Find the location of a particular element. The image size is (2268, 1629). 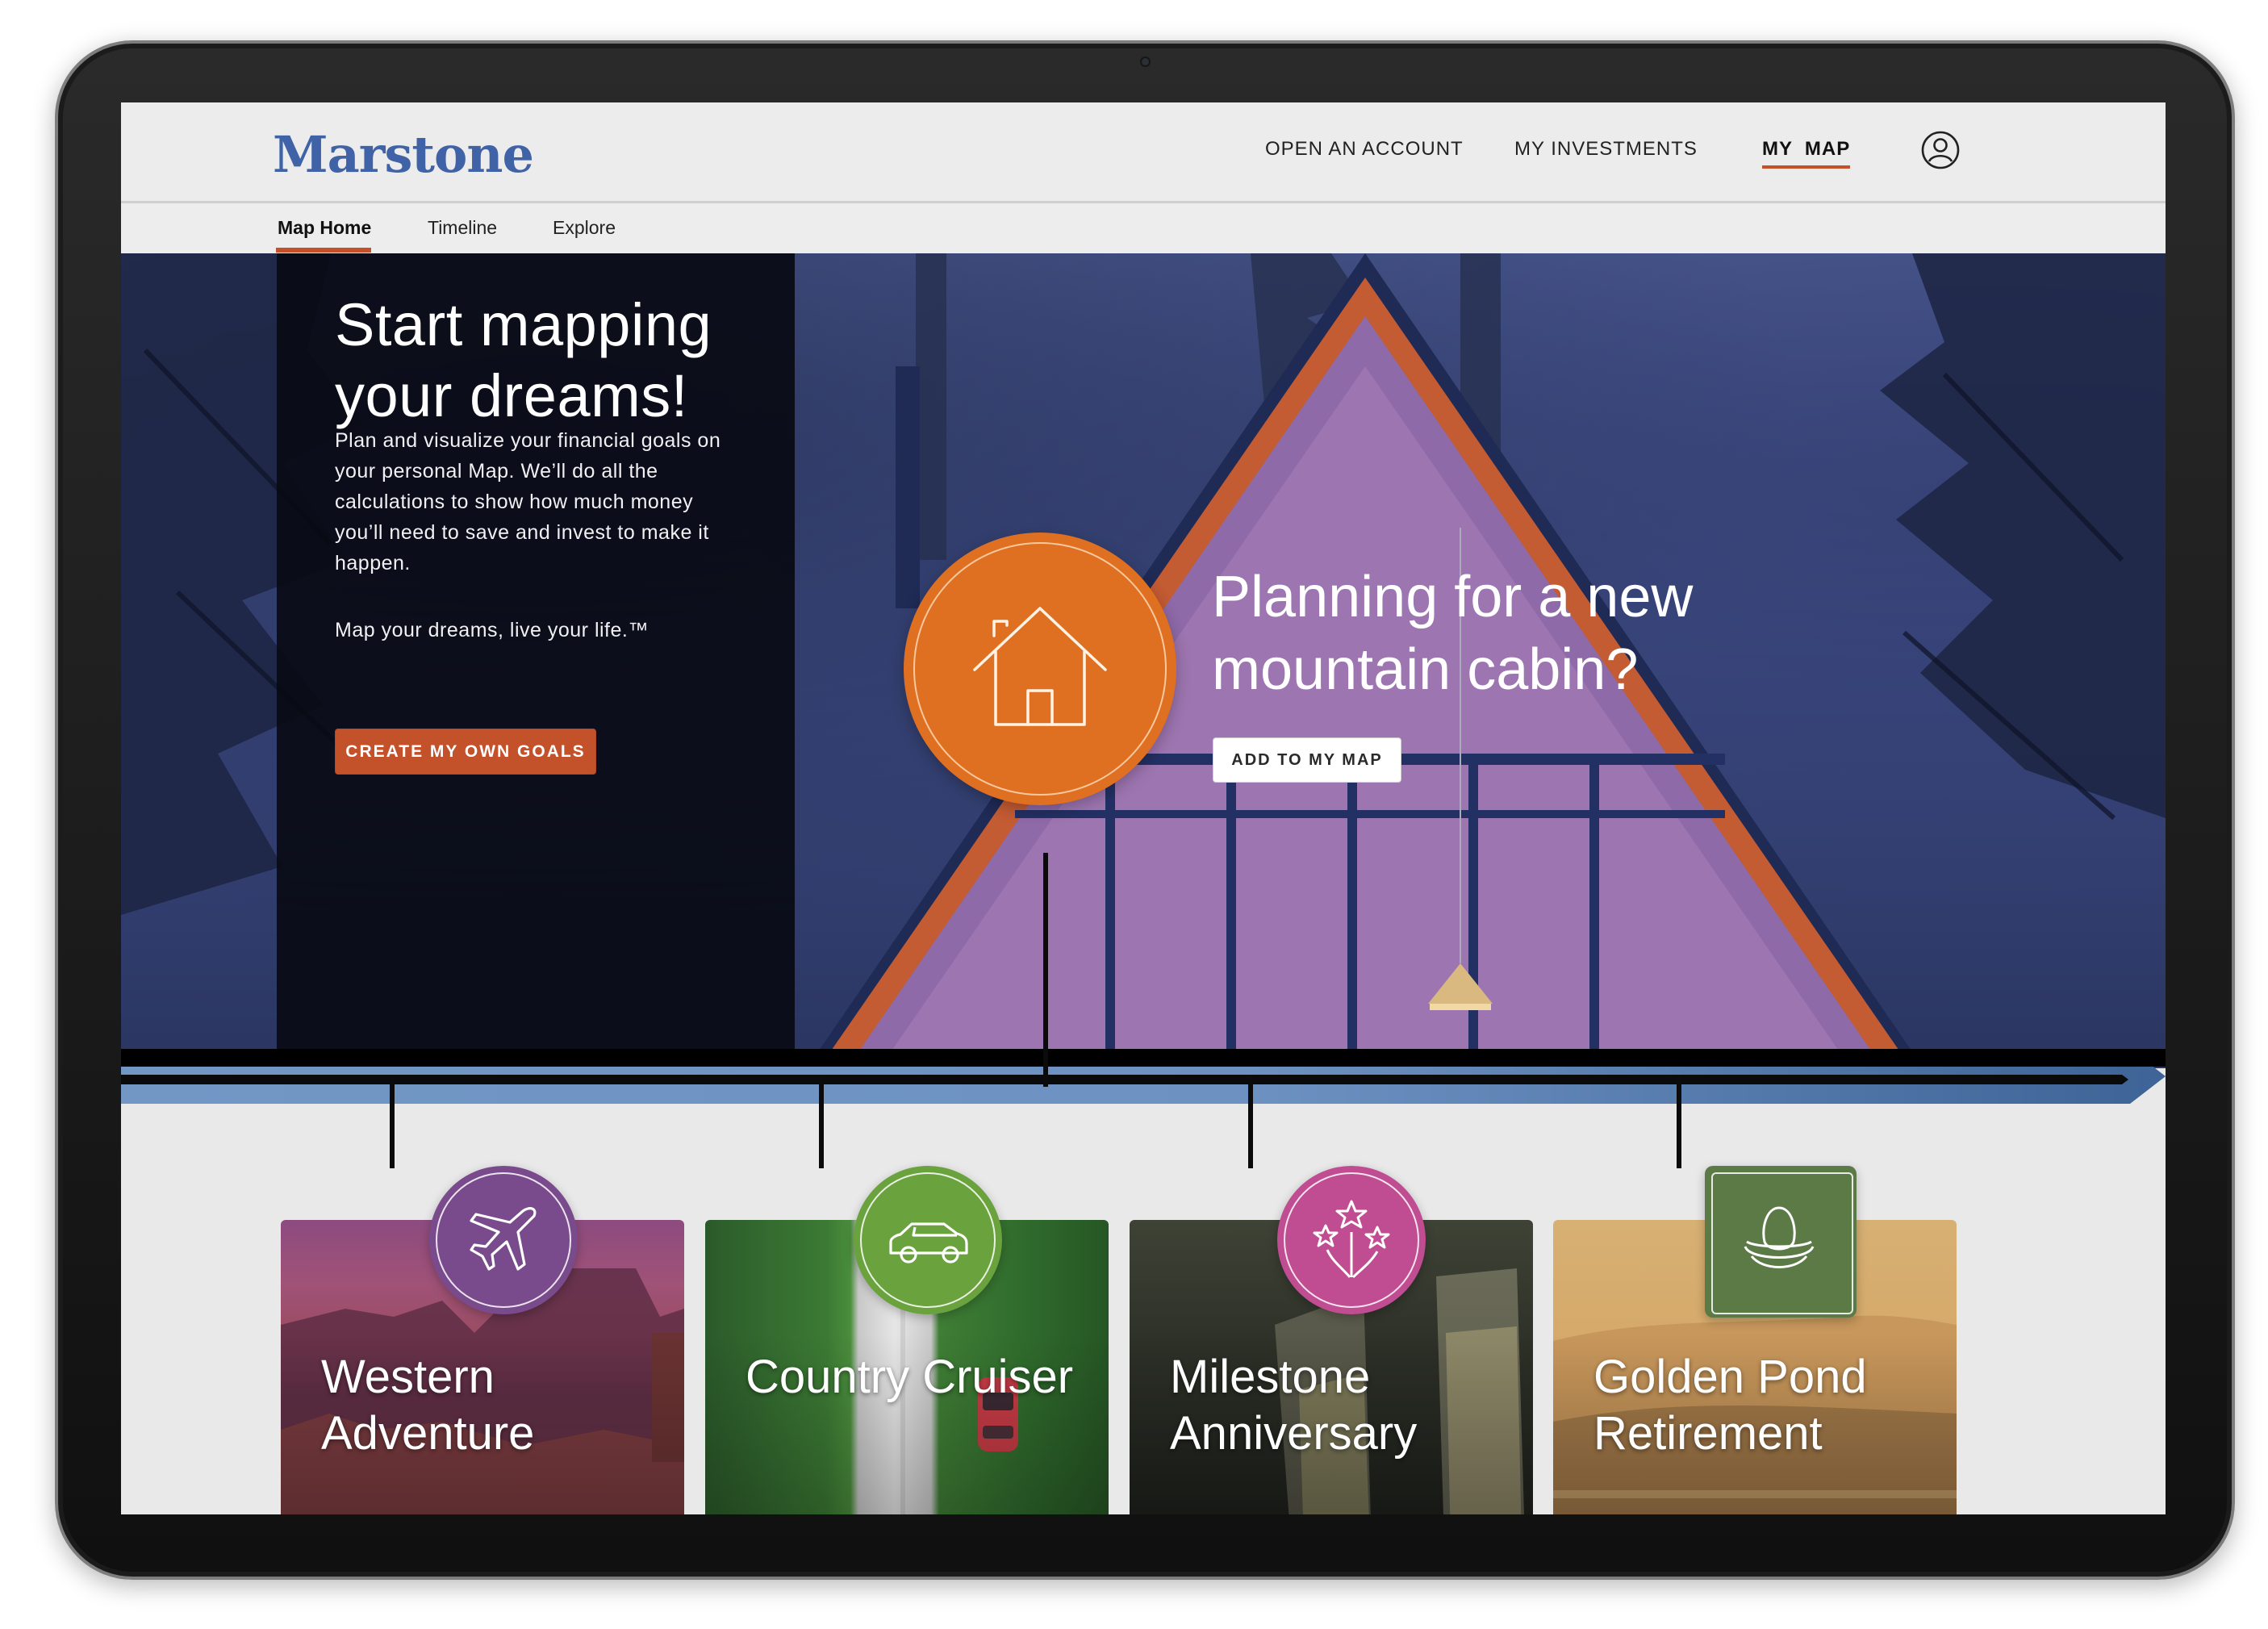

tab-map-home: Map Home is located at coordinates (324, 228).